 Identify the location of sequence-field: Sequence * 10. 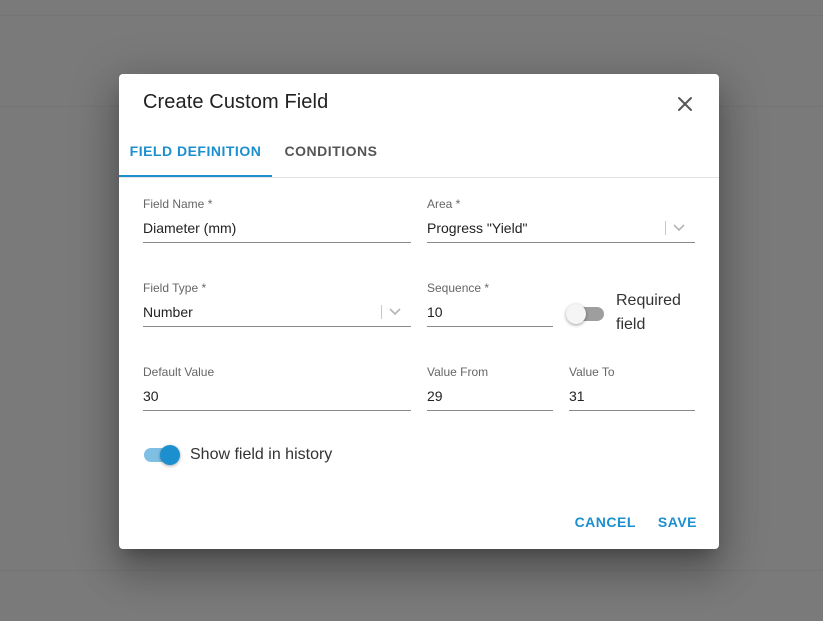
(490, 304).